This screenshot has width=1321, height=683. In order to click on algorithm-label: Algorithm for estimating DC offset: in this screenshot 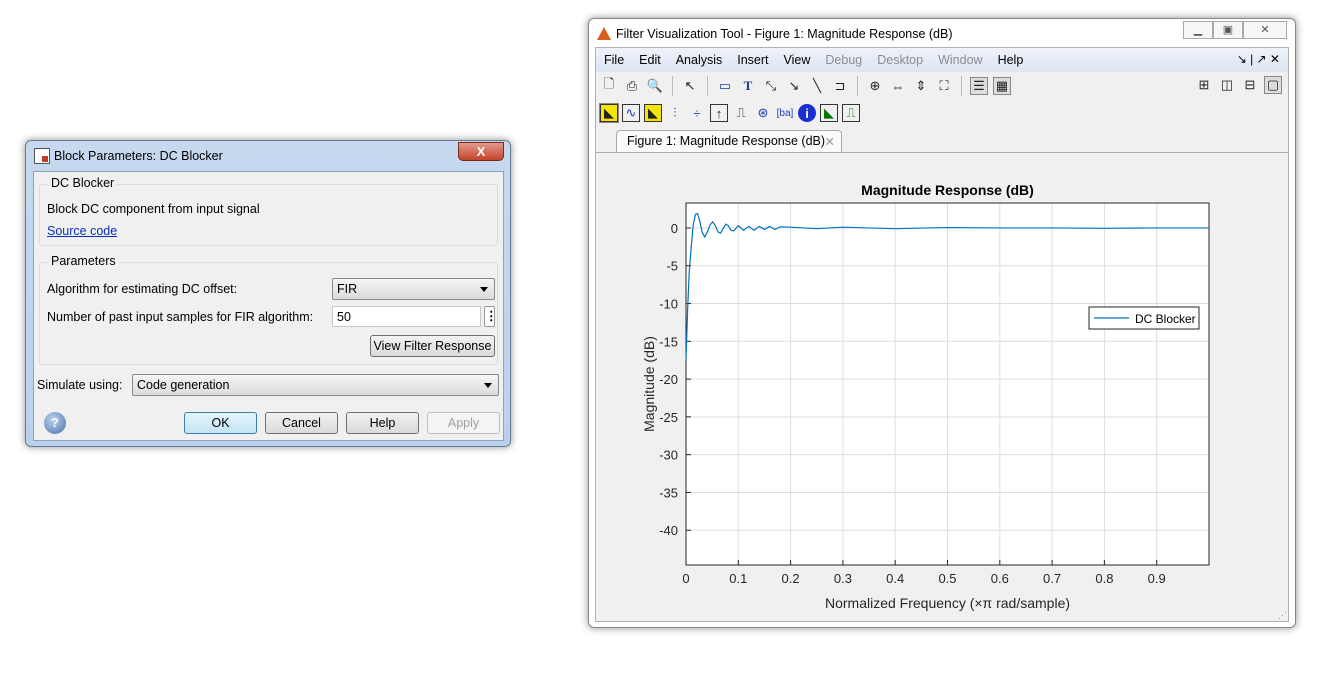, I will do `click(142, 289)`.